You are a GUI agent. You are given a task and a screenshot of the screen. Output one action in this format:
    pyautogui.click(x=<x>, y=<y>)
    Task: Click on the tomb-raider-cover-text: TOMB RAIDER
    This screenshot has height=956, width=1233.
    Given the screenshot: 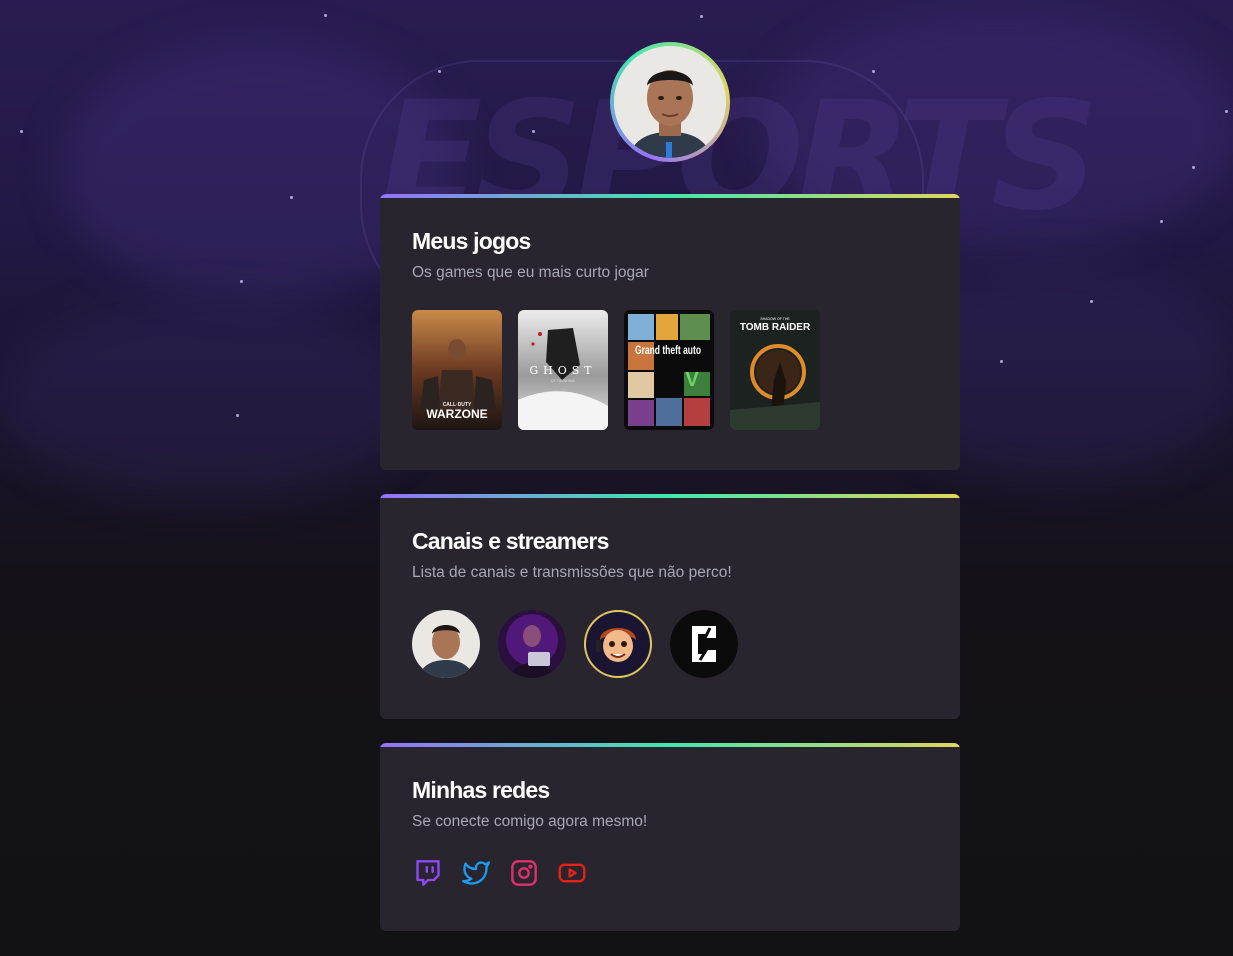 What is the action you would take?
    pyautogui.click(x=775, y=327)
    